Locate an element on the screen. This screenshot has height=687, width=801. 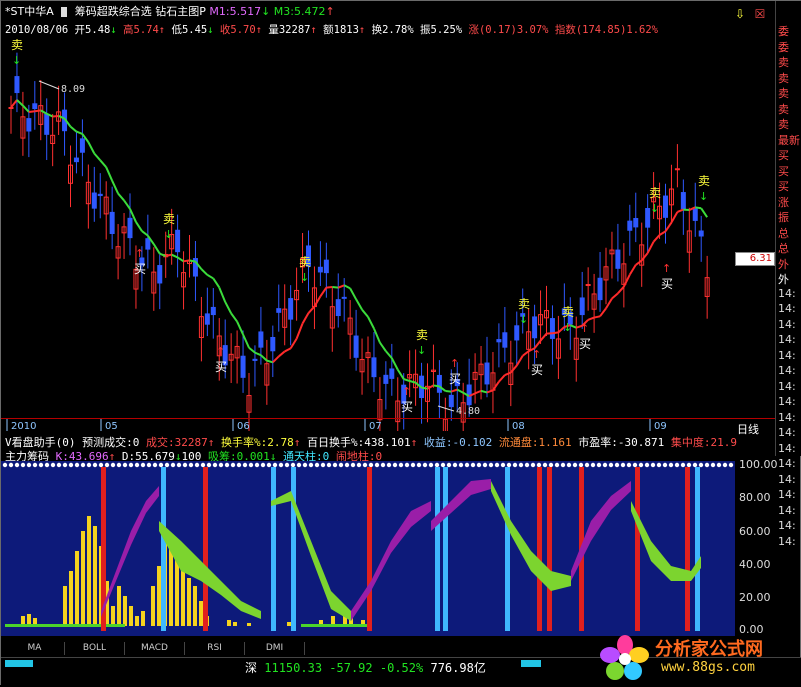
tab-dmi: DMI is located at coordinates (275, 648).